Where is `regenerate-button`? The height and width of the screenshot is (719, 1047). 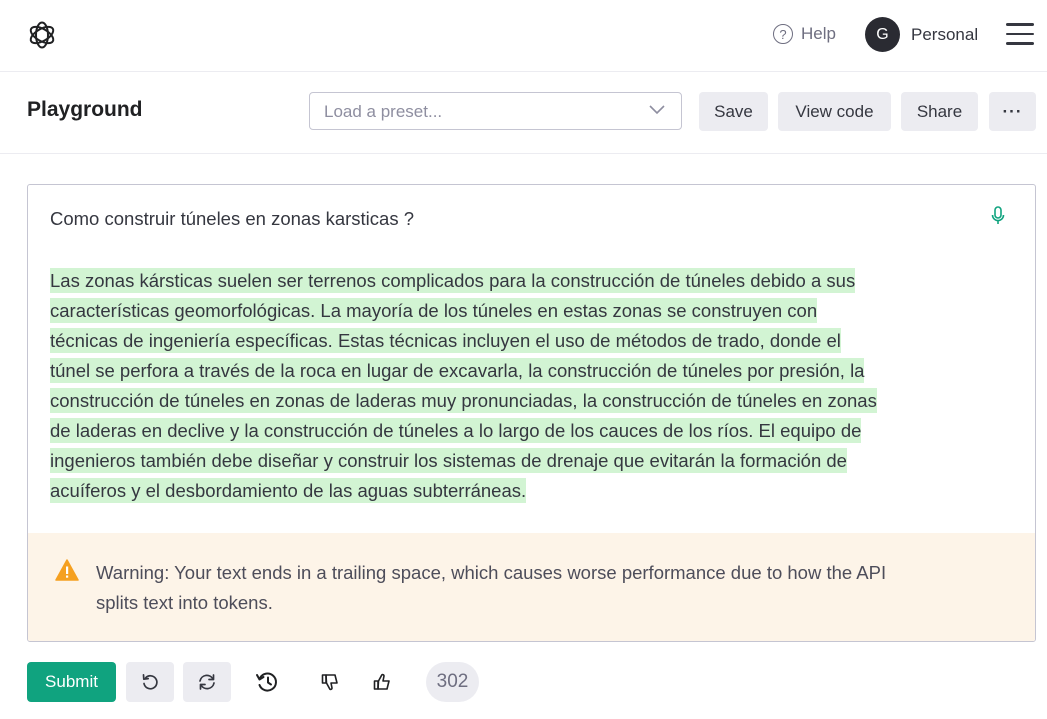 regenerate-button is located at coordinates (207, 682).